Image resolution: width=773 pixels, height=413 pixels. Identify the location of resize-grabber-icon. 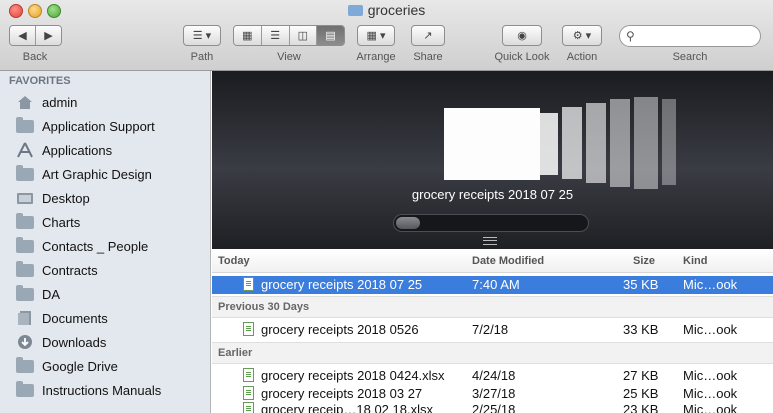
(490, 241).